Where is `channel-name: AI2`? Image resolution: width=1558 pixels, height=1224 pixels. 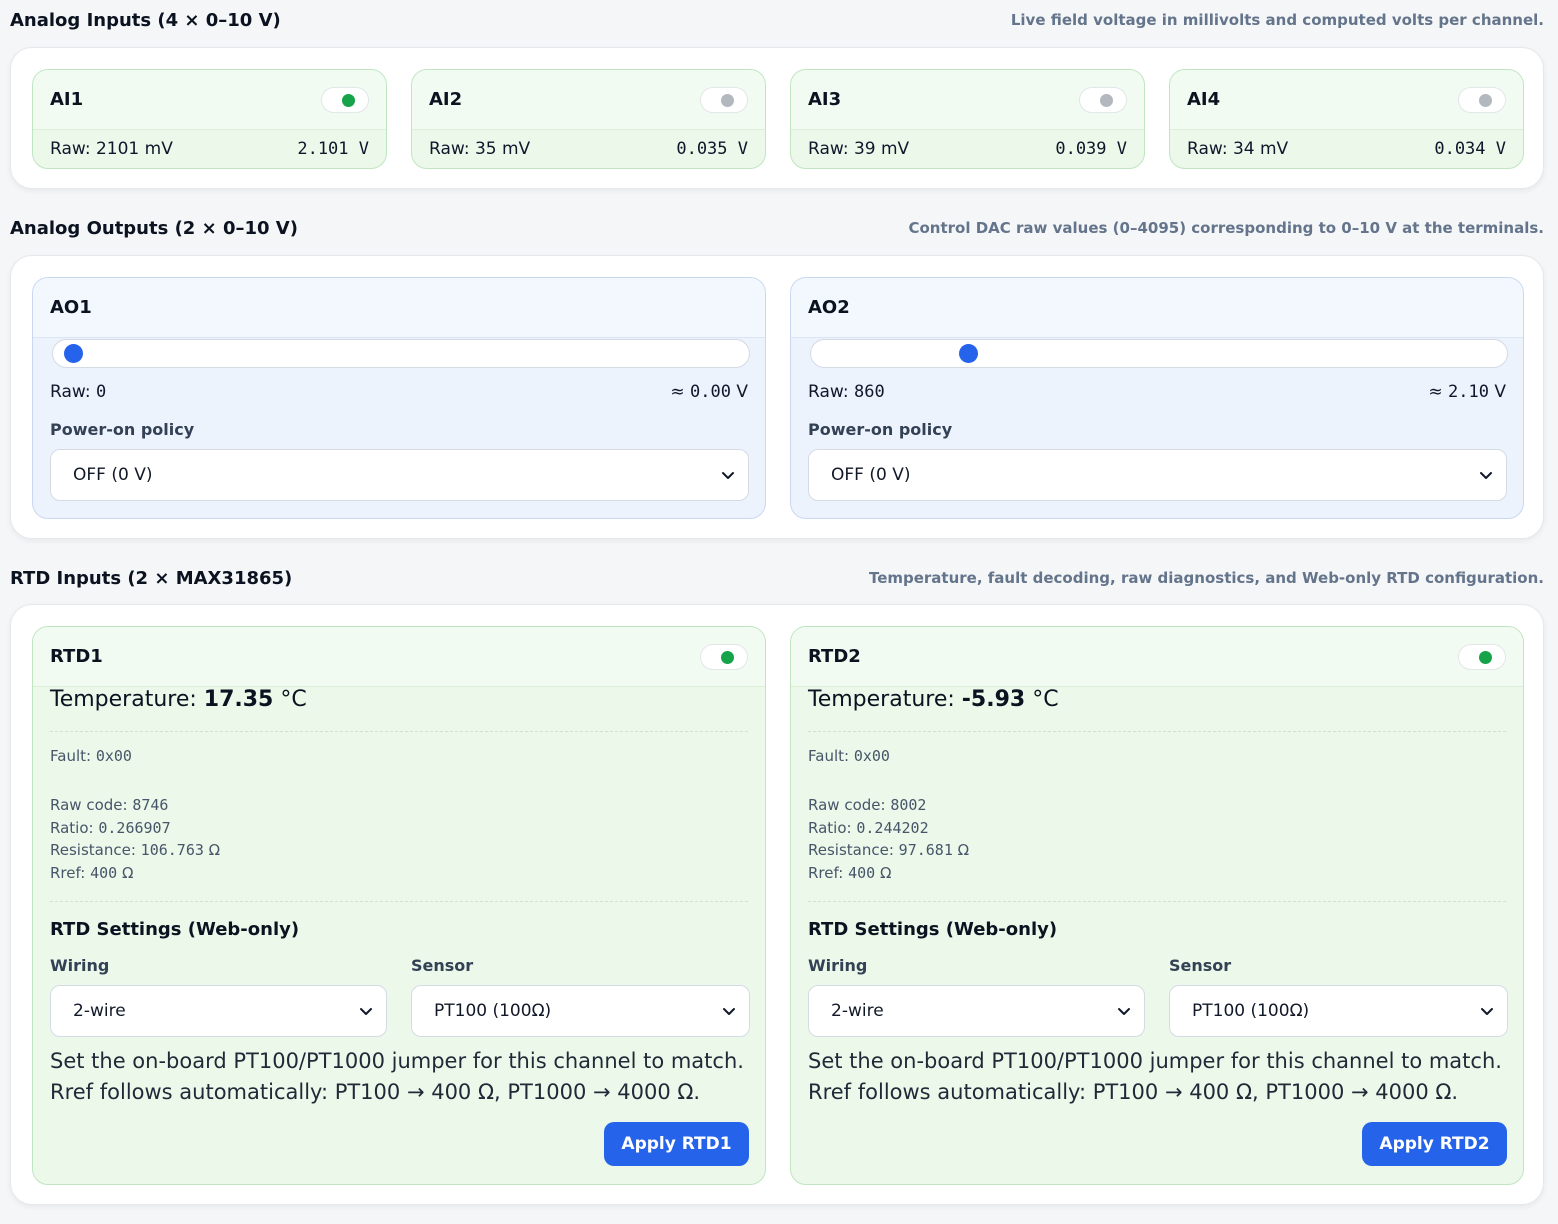
channel-name: AI2 is located at coordinates (446, 99).